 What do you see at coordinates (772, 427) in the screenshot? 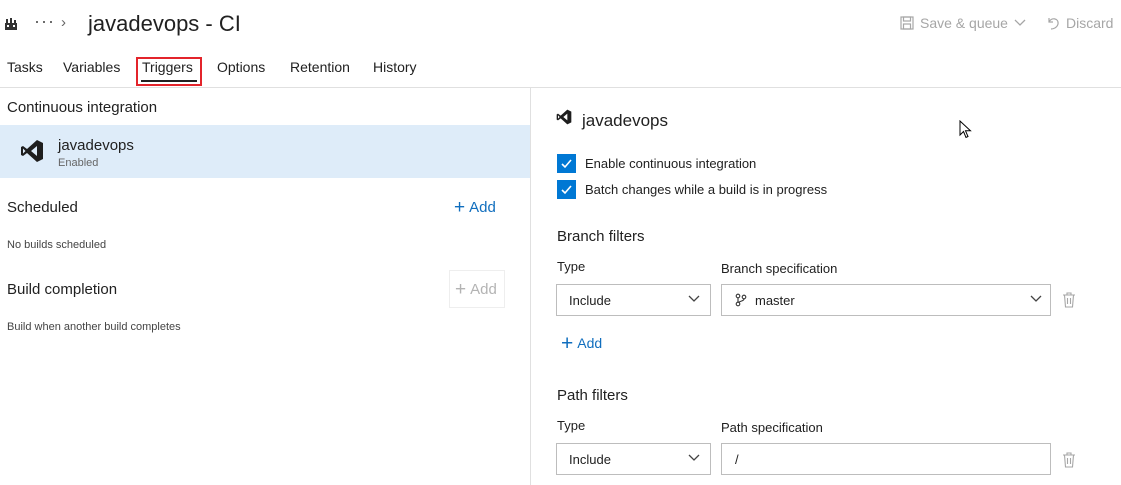
I see `path-spec-label: Path specification` at bounding box center [772, 427].